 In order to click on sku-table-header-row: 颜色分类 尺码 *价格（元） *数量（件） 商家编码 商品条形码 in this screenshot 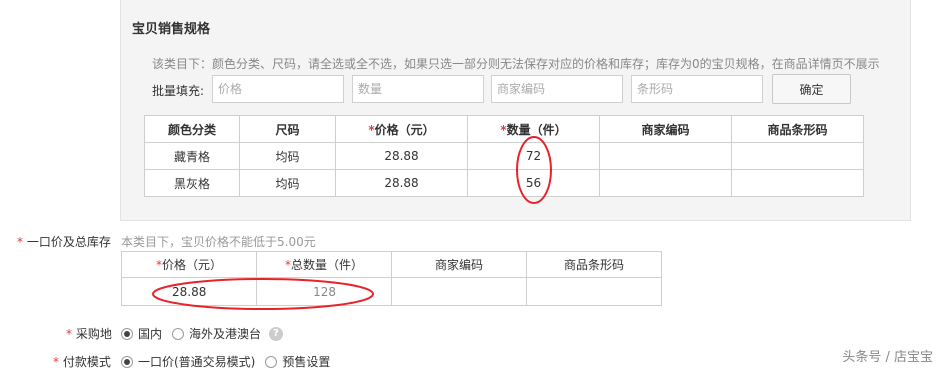, I will do `click(504, 129)`.